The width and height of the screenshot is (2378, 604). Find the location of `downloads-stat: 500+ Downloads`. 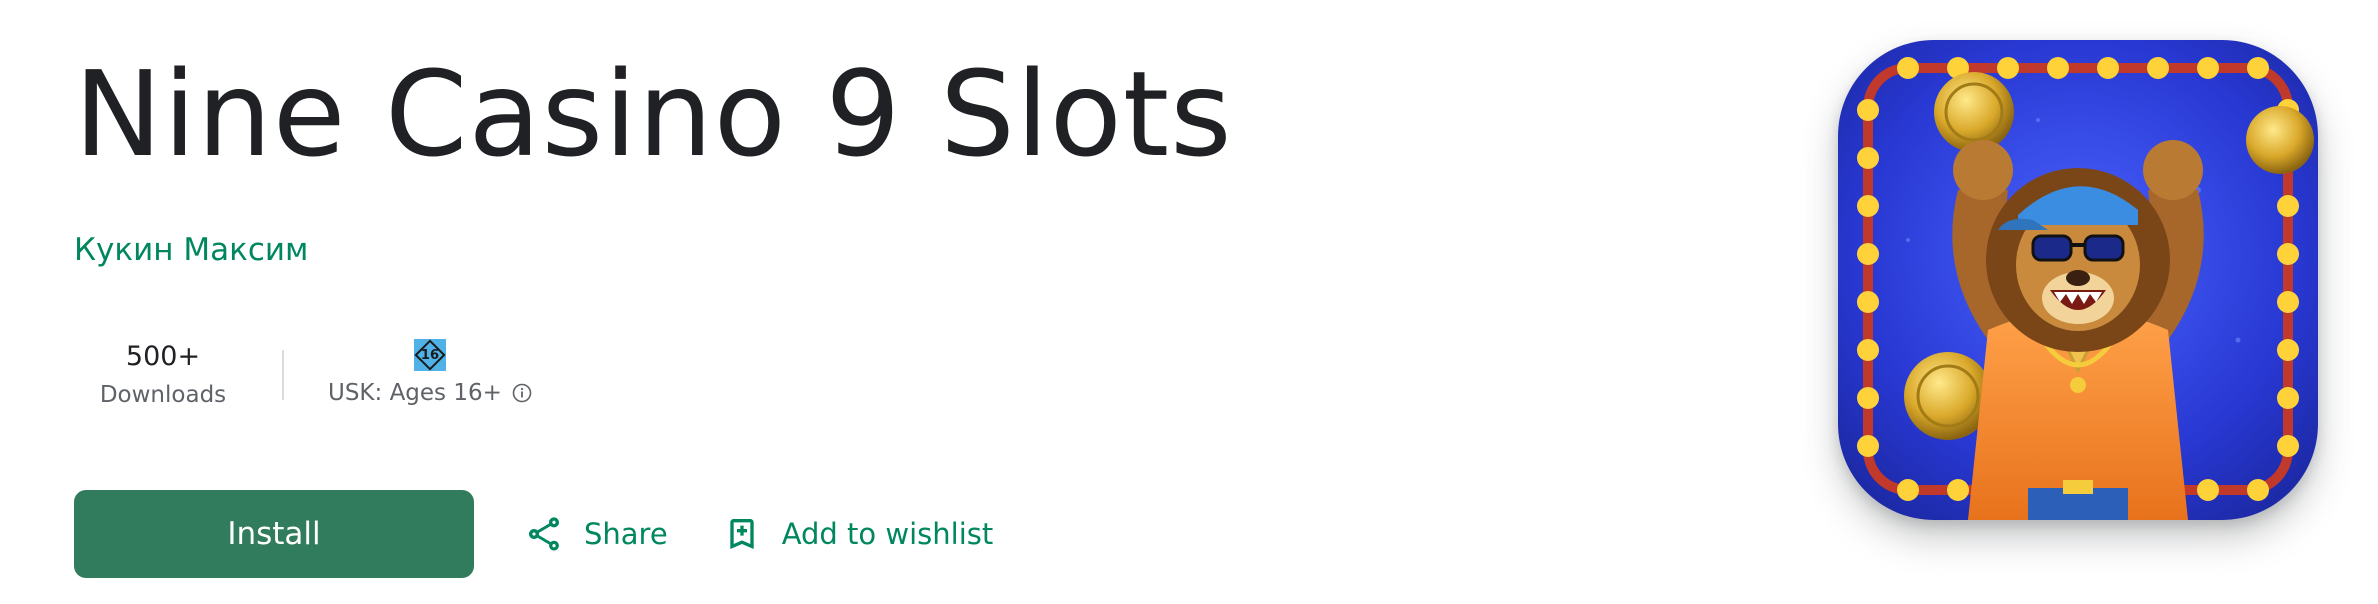

downloads-stat: 500+ Downloads is located at coordinates (163, 375).